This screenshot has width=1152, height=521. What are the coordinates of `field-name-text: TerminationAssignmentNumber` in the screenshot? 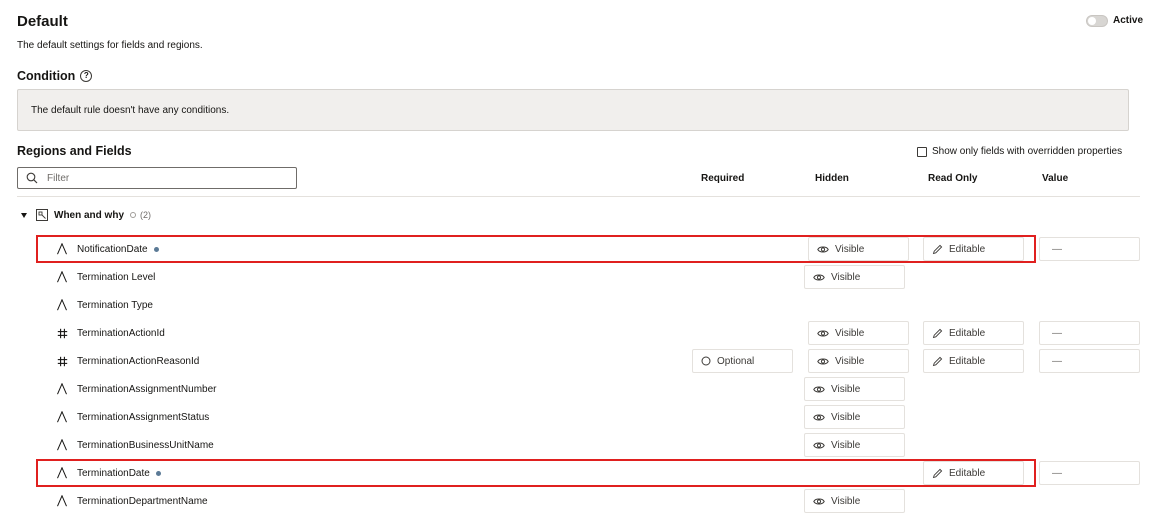 It's located at (147, 389).